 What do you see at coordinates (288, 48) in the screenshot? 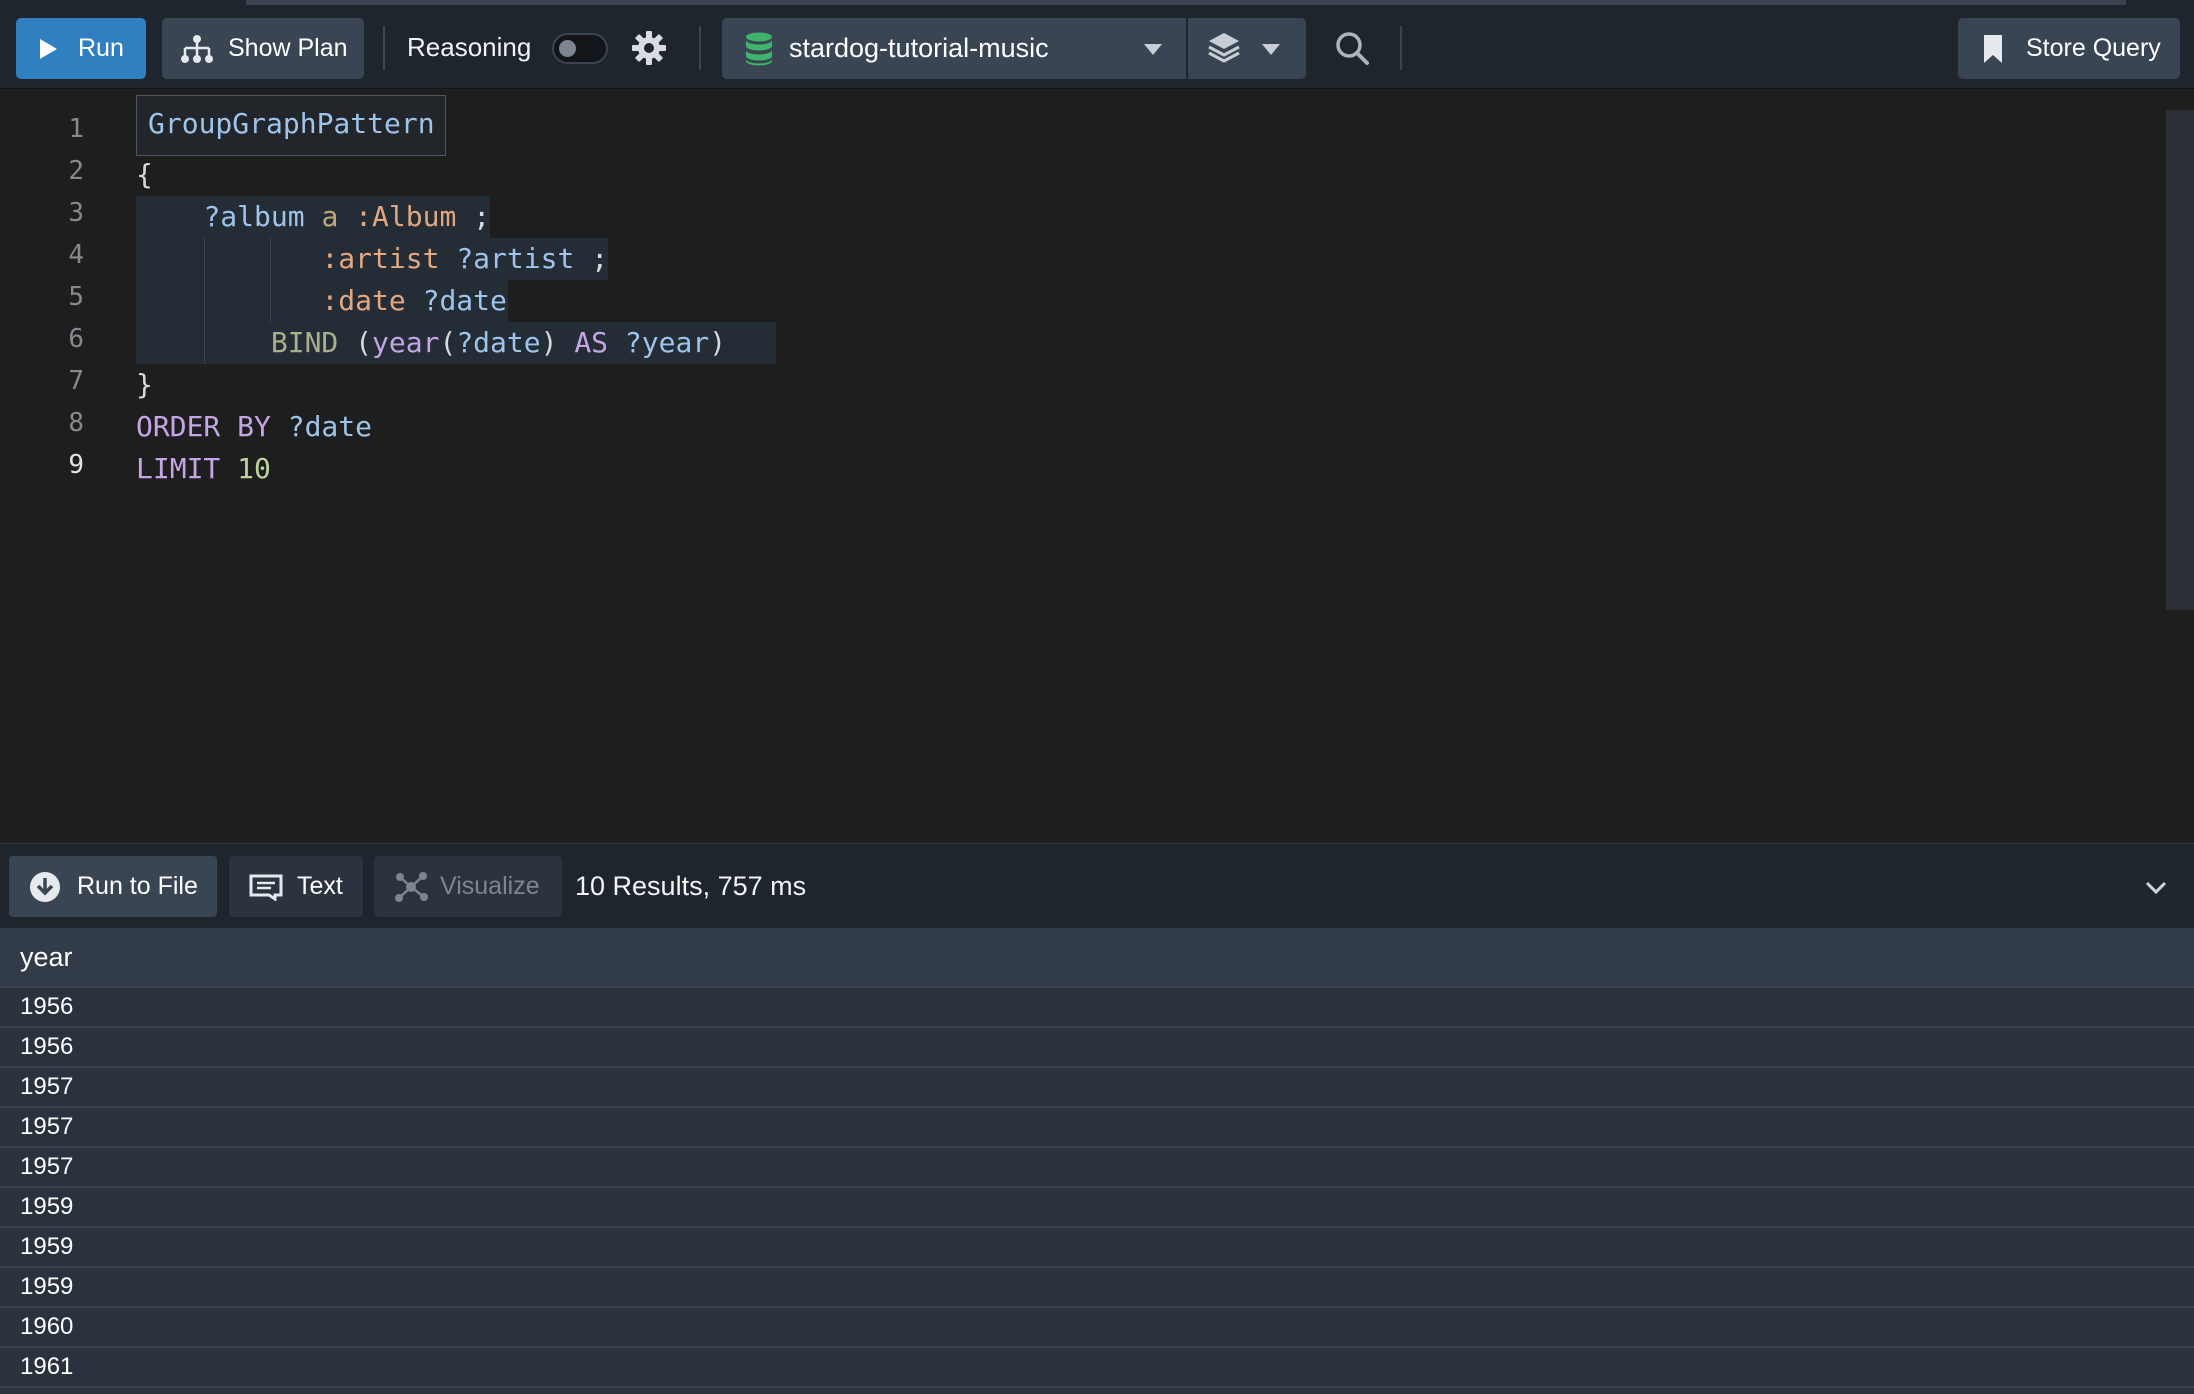
I see `show-plan-button-label: Show Plan` at bounding box center [288, 48].